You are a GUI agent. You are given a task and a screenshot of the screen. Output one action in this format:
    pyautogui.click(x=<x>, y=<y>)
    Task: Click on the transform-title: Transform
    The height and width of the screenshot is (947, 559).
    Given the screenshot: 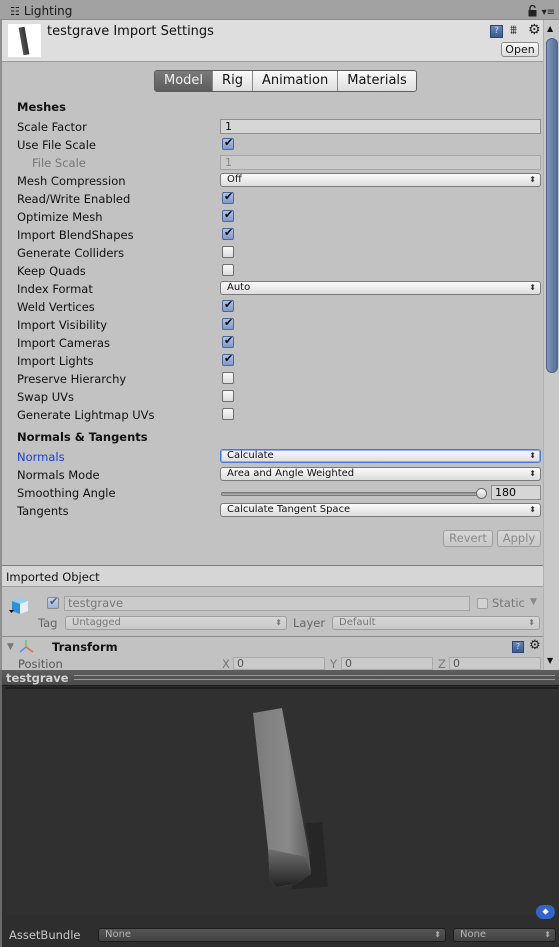 What is the action you would take?
    pyautogui.click(x=85, y=647)
    